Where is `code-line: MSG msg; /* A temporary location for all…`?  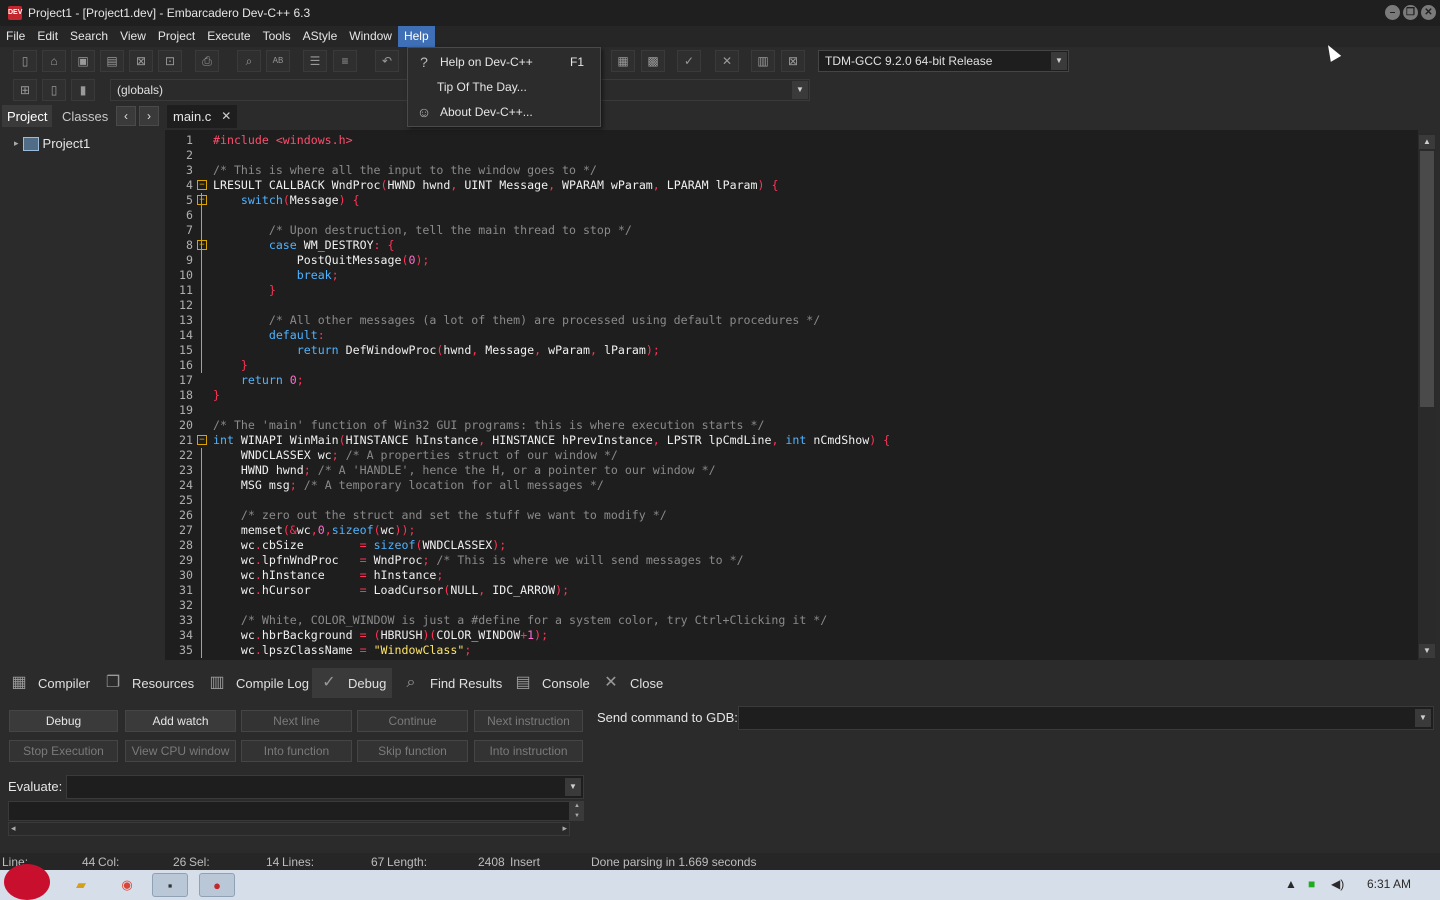 code-line: MSG msg; /* A temporary location for all… is located at coordinates (408, 485).